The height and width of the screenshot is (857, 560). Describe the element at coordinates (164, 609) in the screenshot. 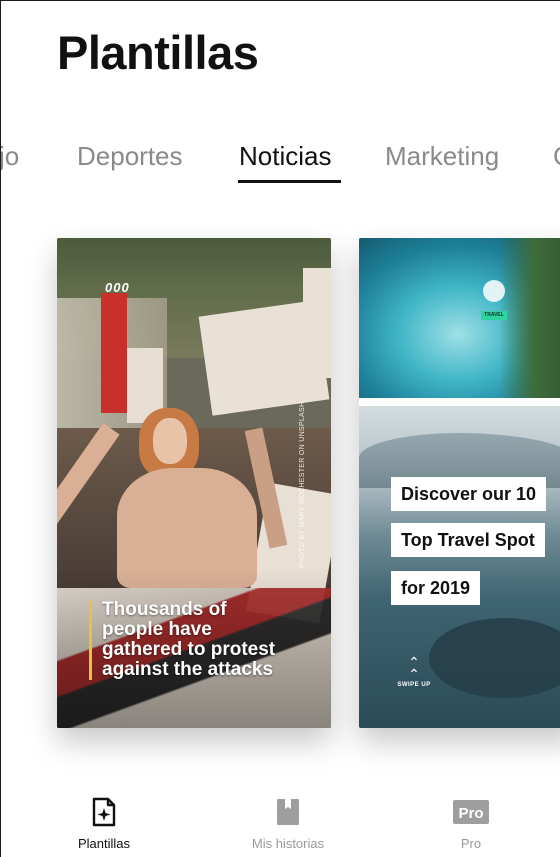

I see `headline-line: Thousands of` at that location.